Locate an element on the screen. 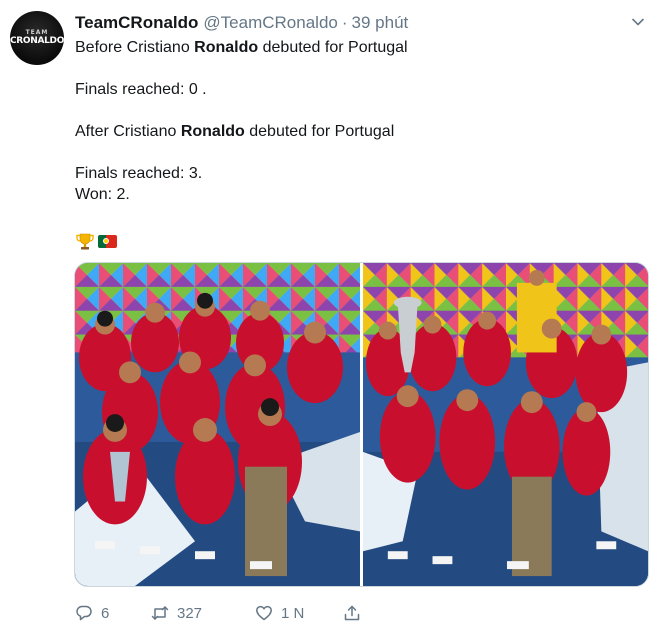 The image size is (660, 630). retweet-count: 327 is located at coordinates (190, 613).